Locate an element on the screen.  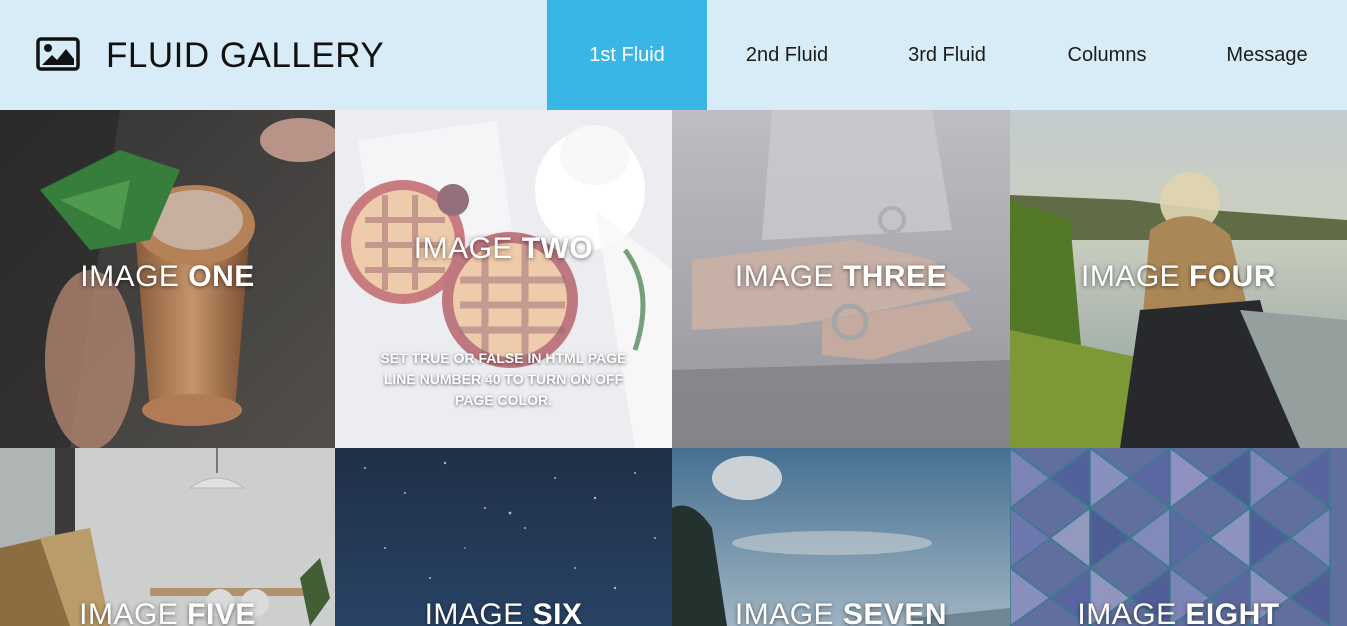
tile-caption: IMAGE TWO is located at coordinates (503, 248).